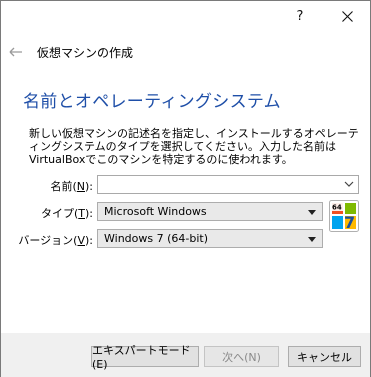  What do you see at coordinates (85, 53) in the screenshot?
I see `wizard-caption: 仮想マシンの作成` at bounding box center [85, 53].